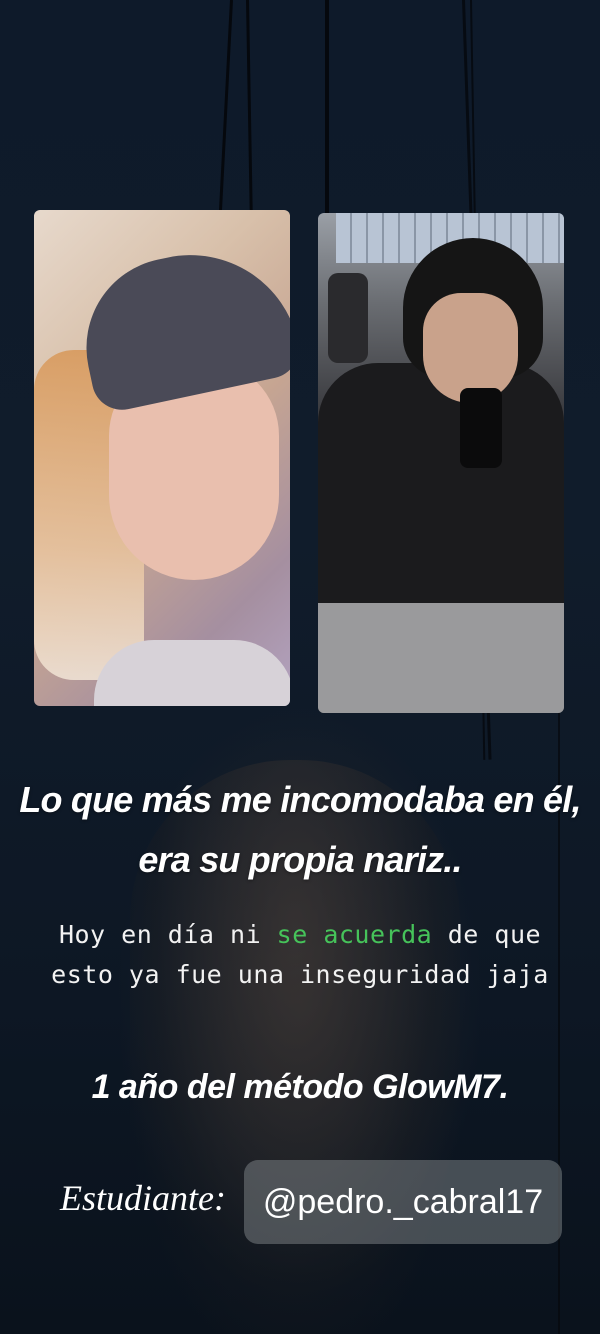 This screenshot has height=1334, width=600. I want to click on shirt, so click(192, 673).